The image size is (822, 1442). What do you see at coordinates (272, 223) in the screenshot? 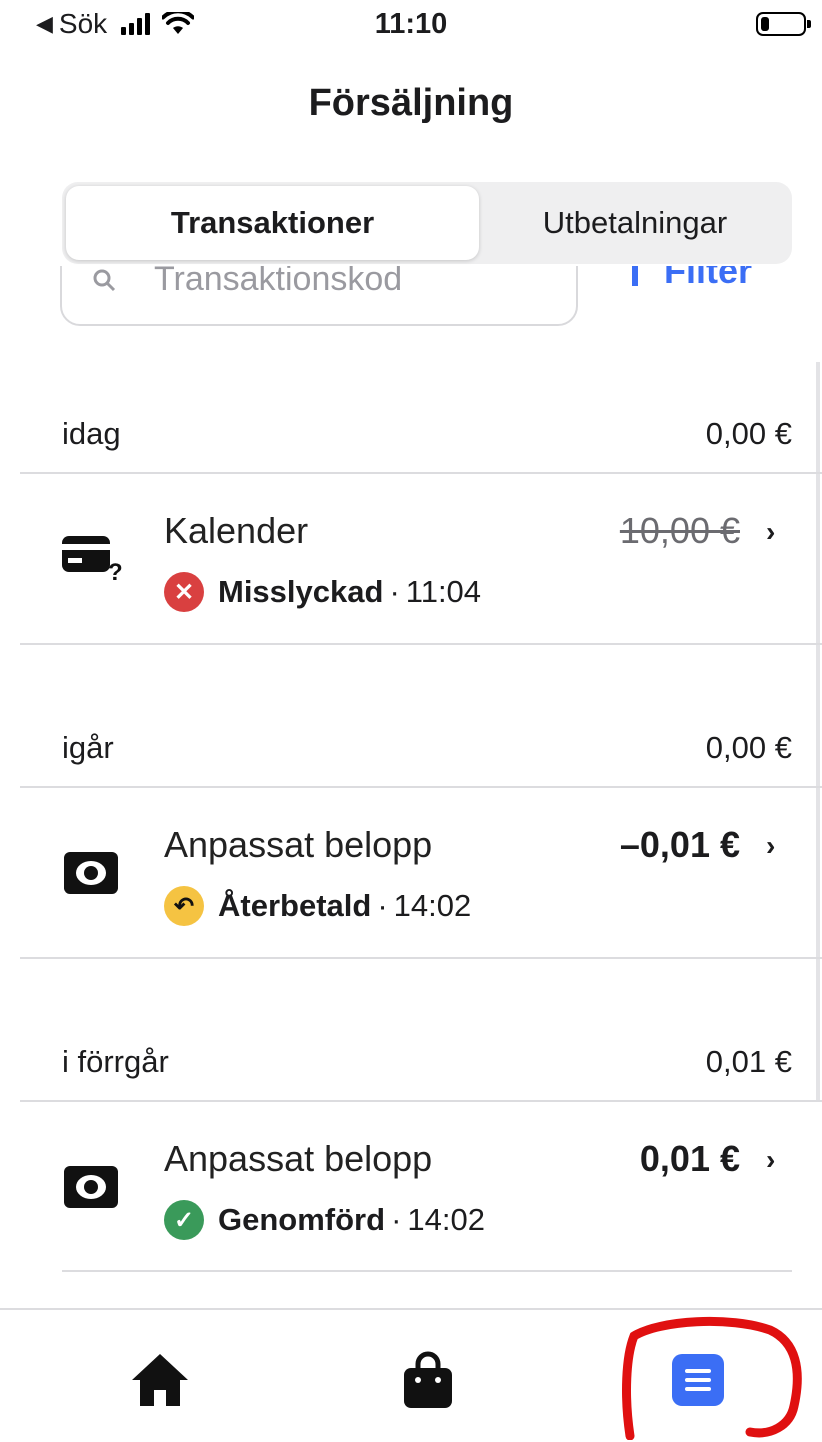
I see `tab-transaktioner: Transaktioner` at bounding box center [272, 223].